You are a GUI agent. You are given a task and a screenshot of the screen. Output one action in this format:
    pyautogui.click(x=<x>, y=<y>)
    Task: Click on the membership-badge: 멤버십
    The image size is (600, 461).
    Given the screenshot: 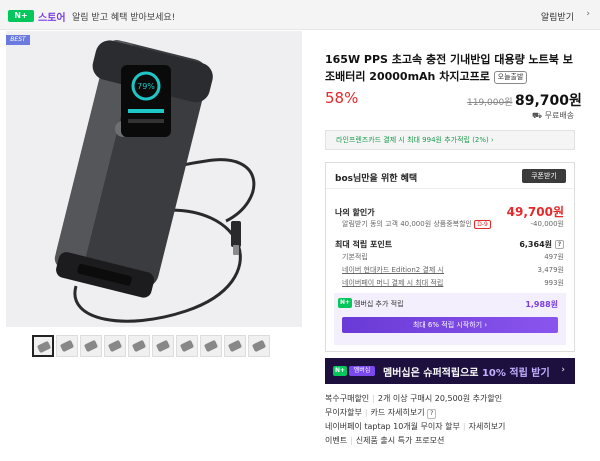 What is the action you would take?
    pyautogui.click(x=362, y=371)
    